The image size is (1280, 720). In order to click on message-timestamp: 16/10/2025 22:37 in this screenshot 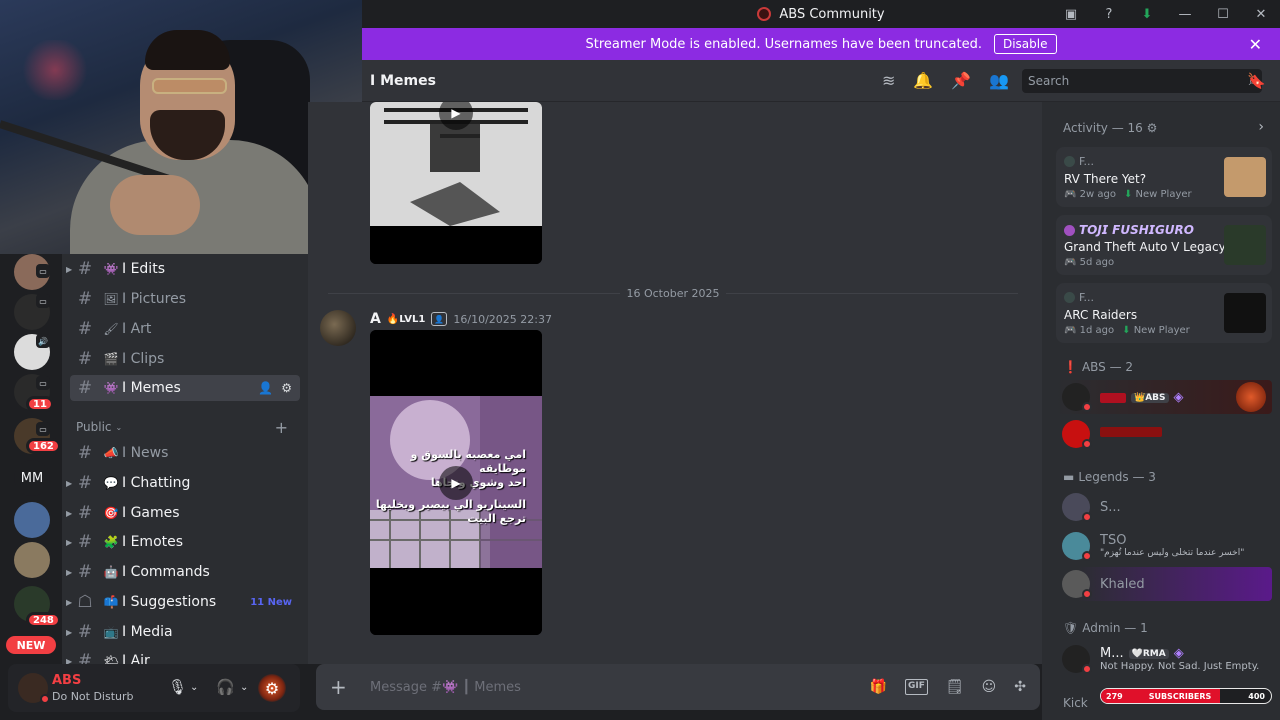, I will do `click(502, 319)`.